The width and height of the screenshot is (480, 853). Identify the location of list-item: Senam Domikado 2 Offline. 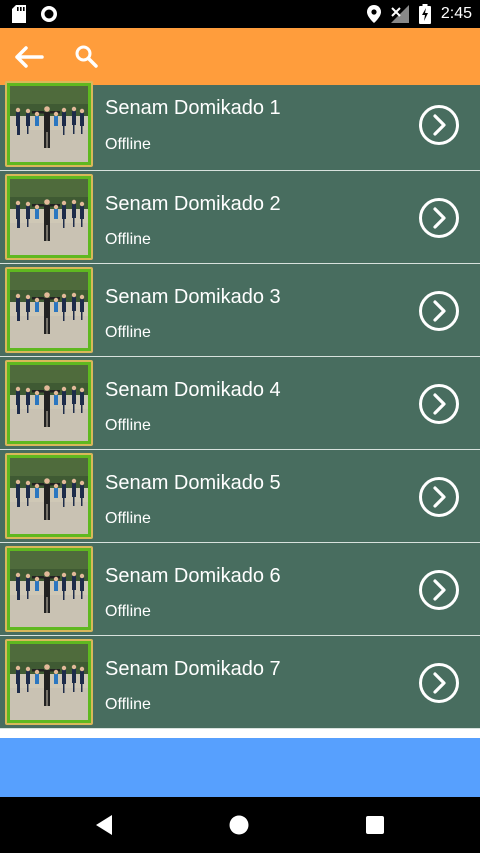
(240, 217).